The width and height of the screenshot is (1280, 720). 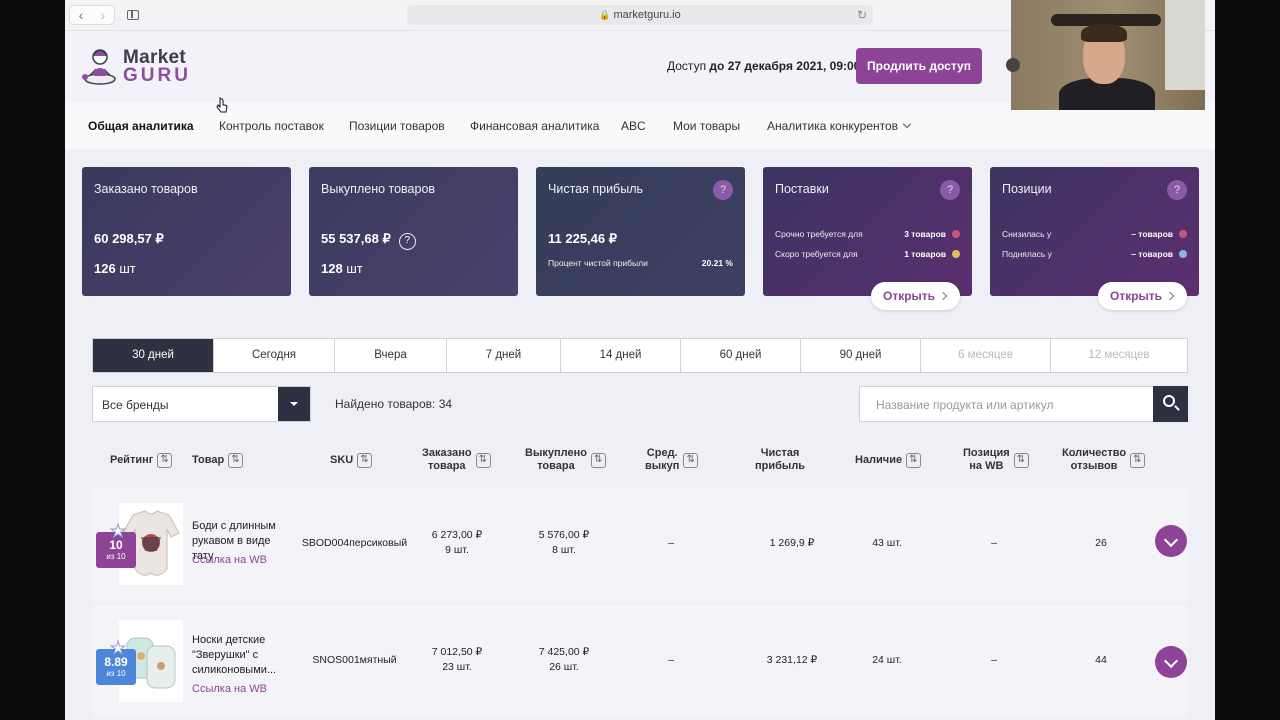 What do you see at coordinates (564, 550) in the screenshot?
I see `bought-qty: 8 шт.` at bounding box center [564, 550].